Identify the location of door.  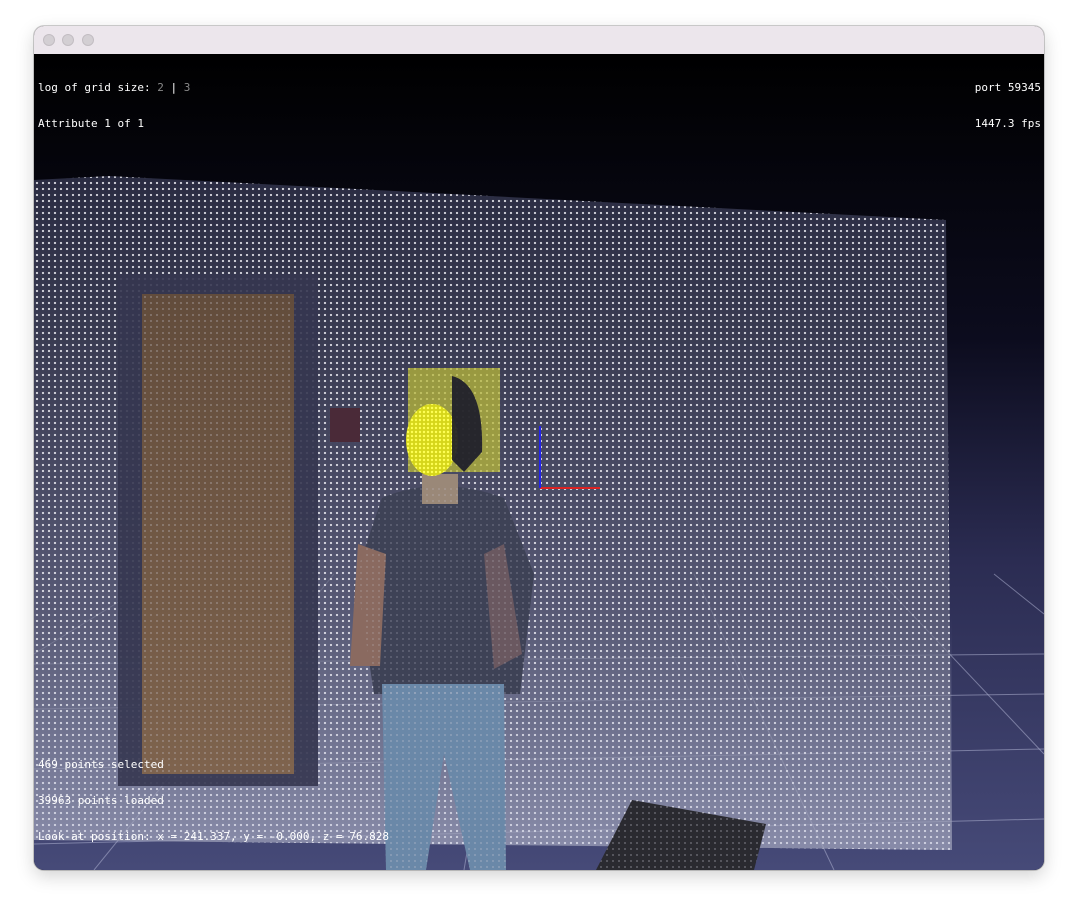
(218, 530).